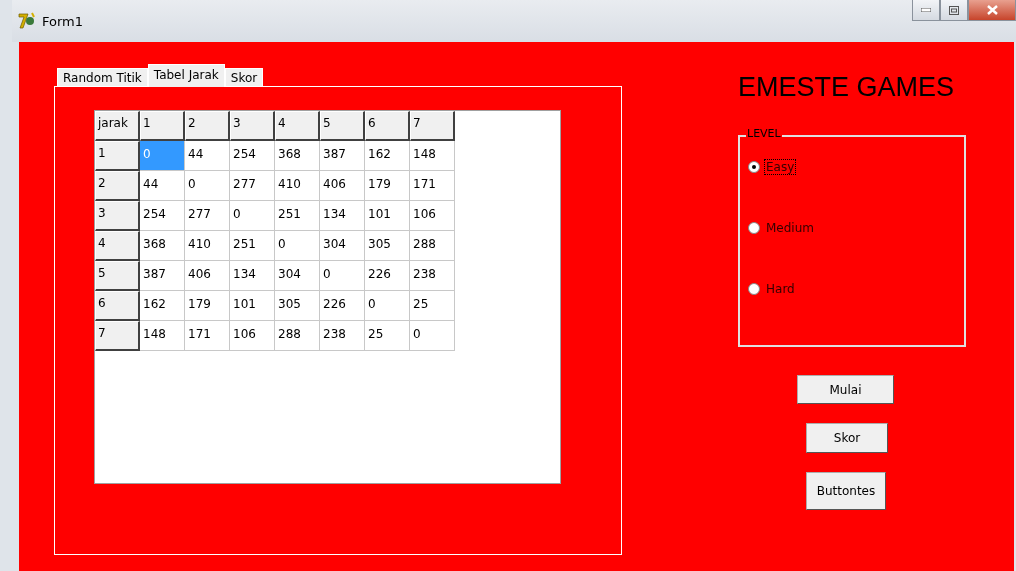 The width and height of the screenshot is (1016, 571). I want to click on column-header: 2, so click(207, 126).